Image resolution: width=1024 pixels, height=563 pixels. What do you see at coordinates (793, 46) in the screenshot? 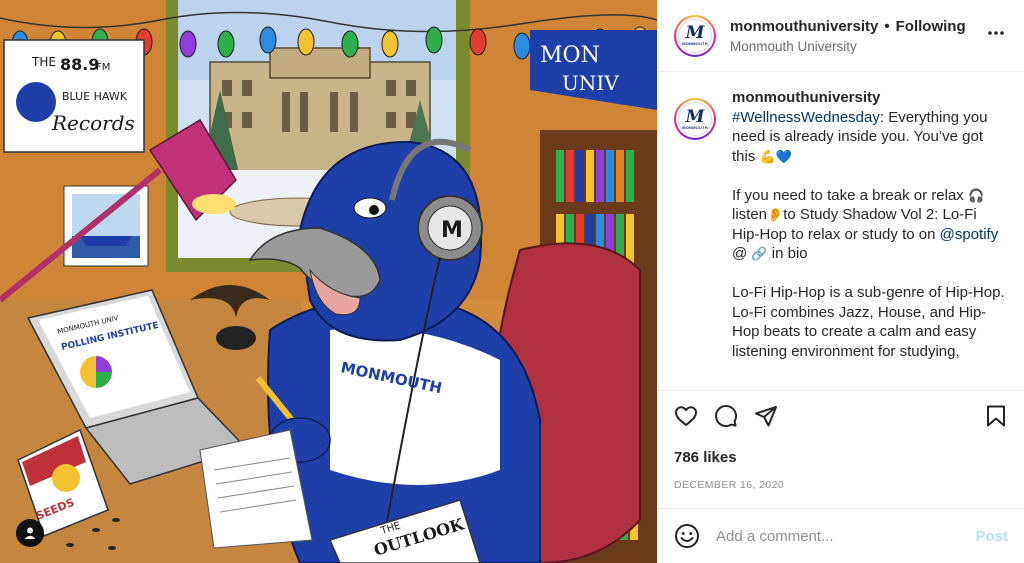
I see `account-display-name: Monmouth University` at bounding box center [793, 46].